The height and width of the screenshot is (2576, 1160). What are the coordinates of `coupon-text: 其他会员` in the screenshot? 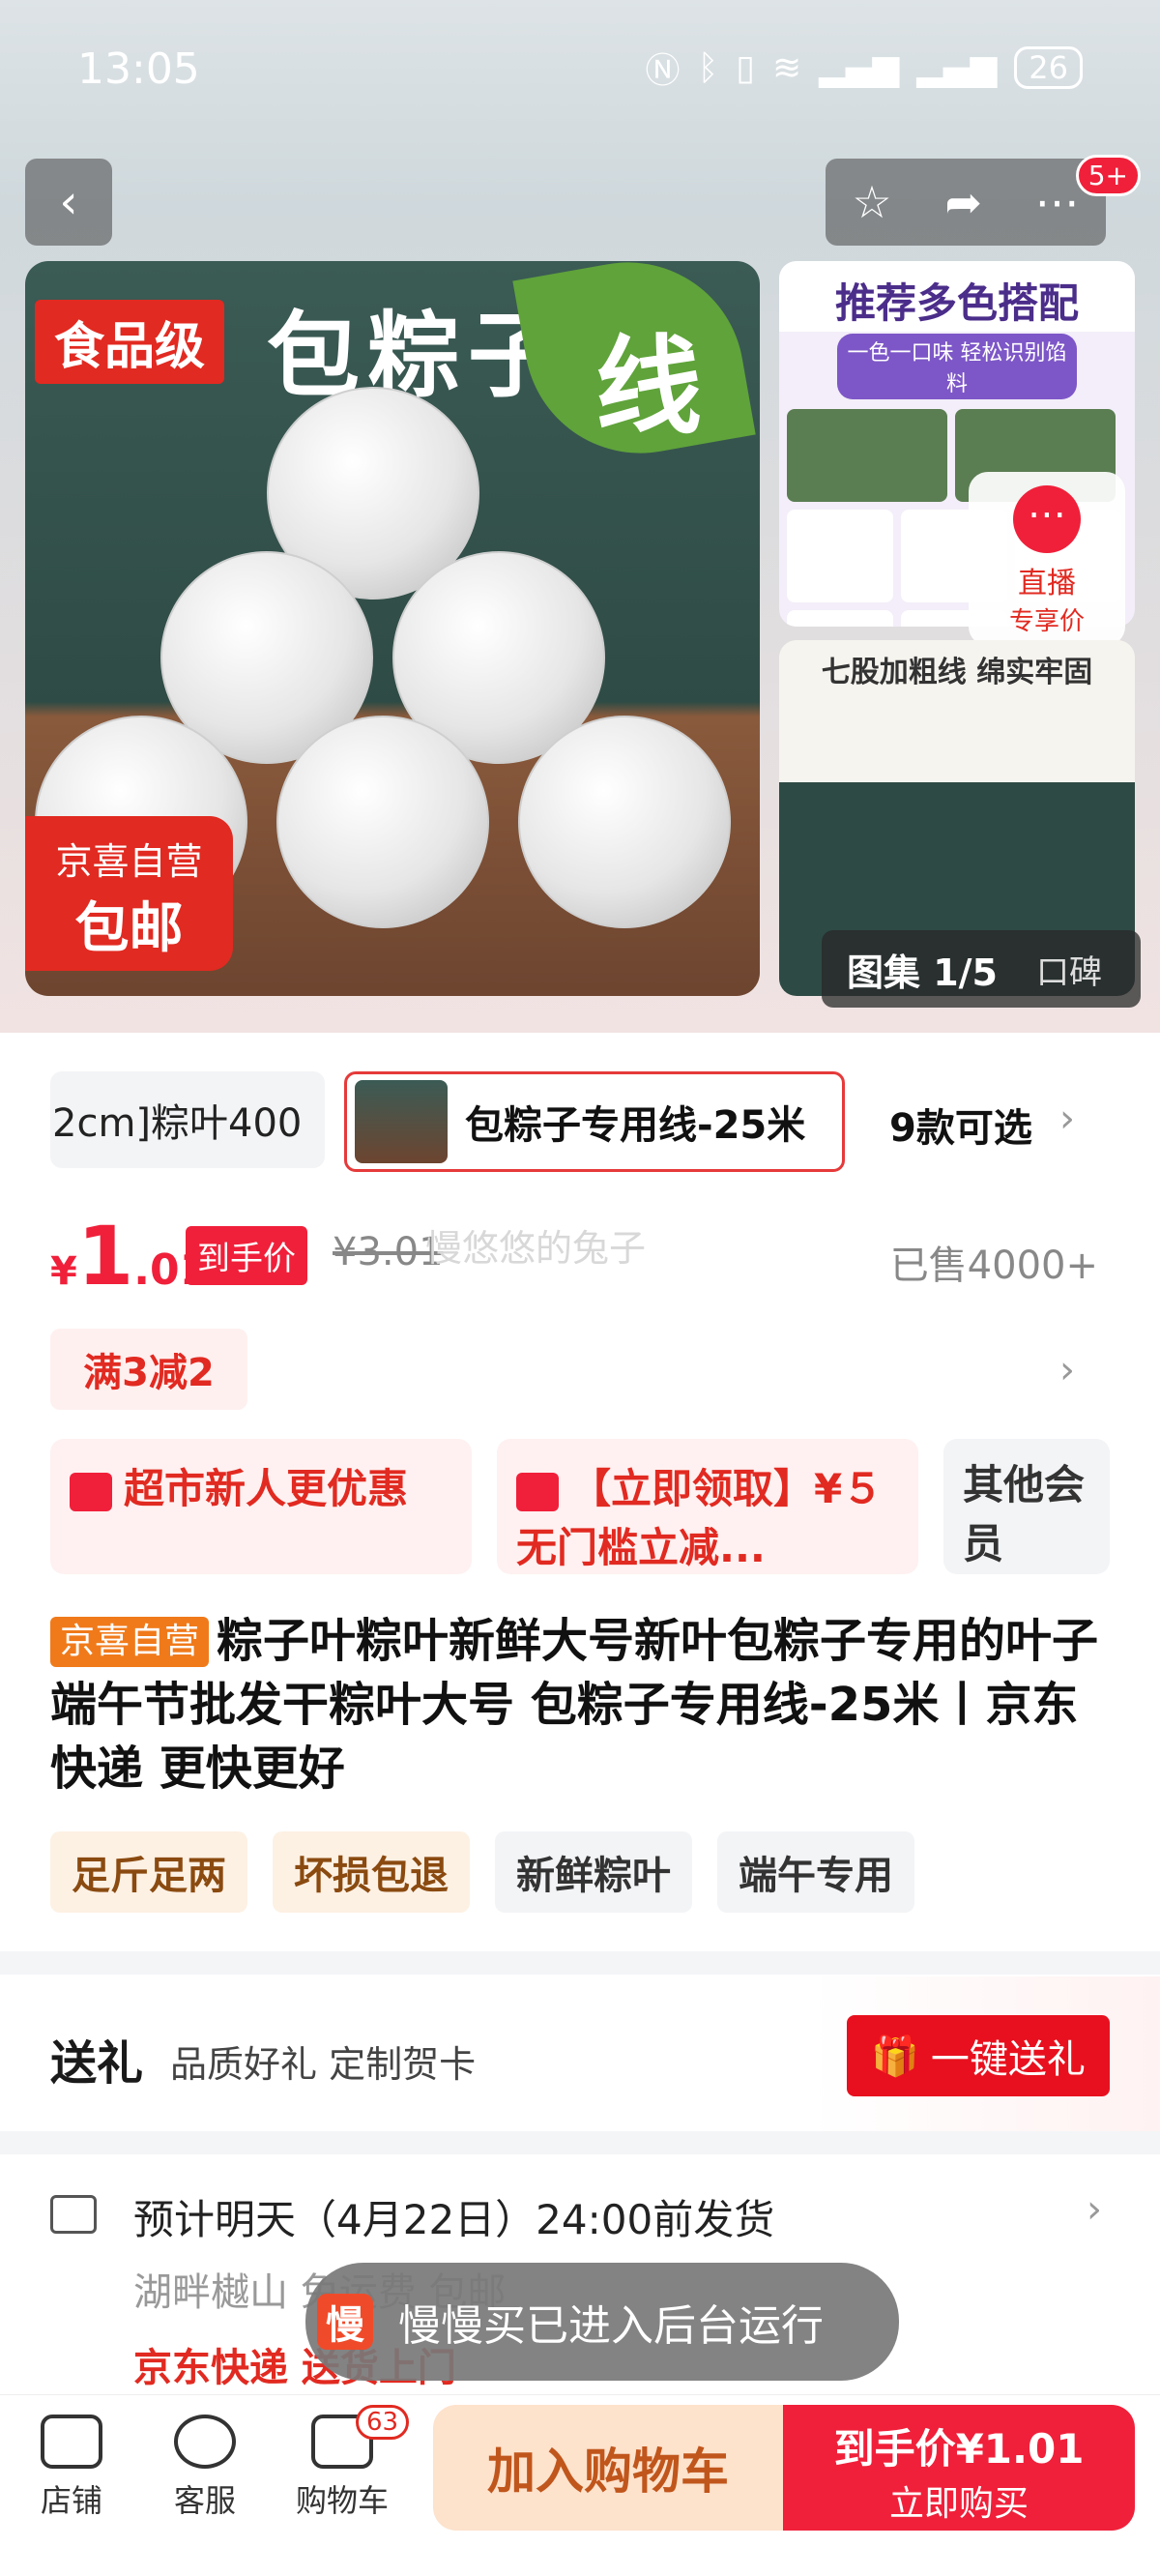 It's located at (1024, 1514).